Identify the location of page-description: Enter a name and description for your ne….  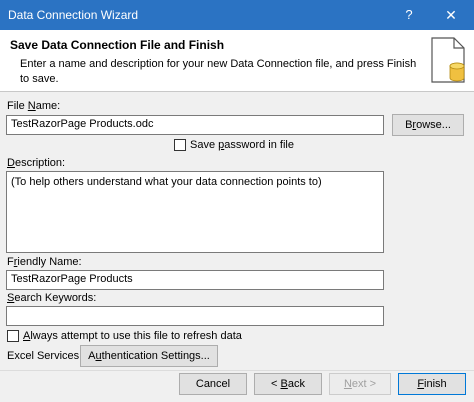
(218, 71).